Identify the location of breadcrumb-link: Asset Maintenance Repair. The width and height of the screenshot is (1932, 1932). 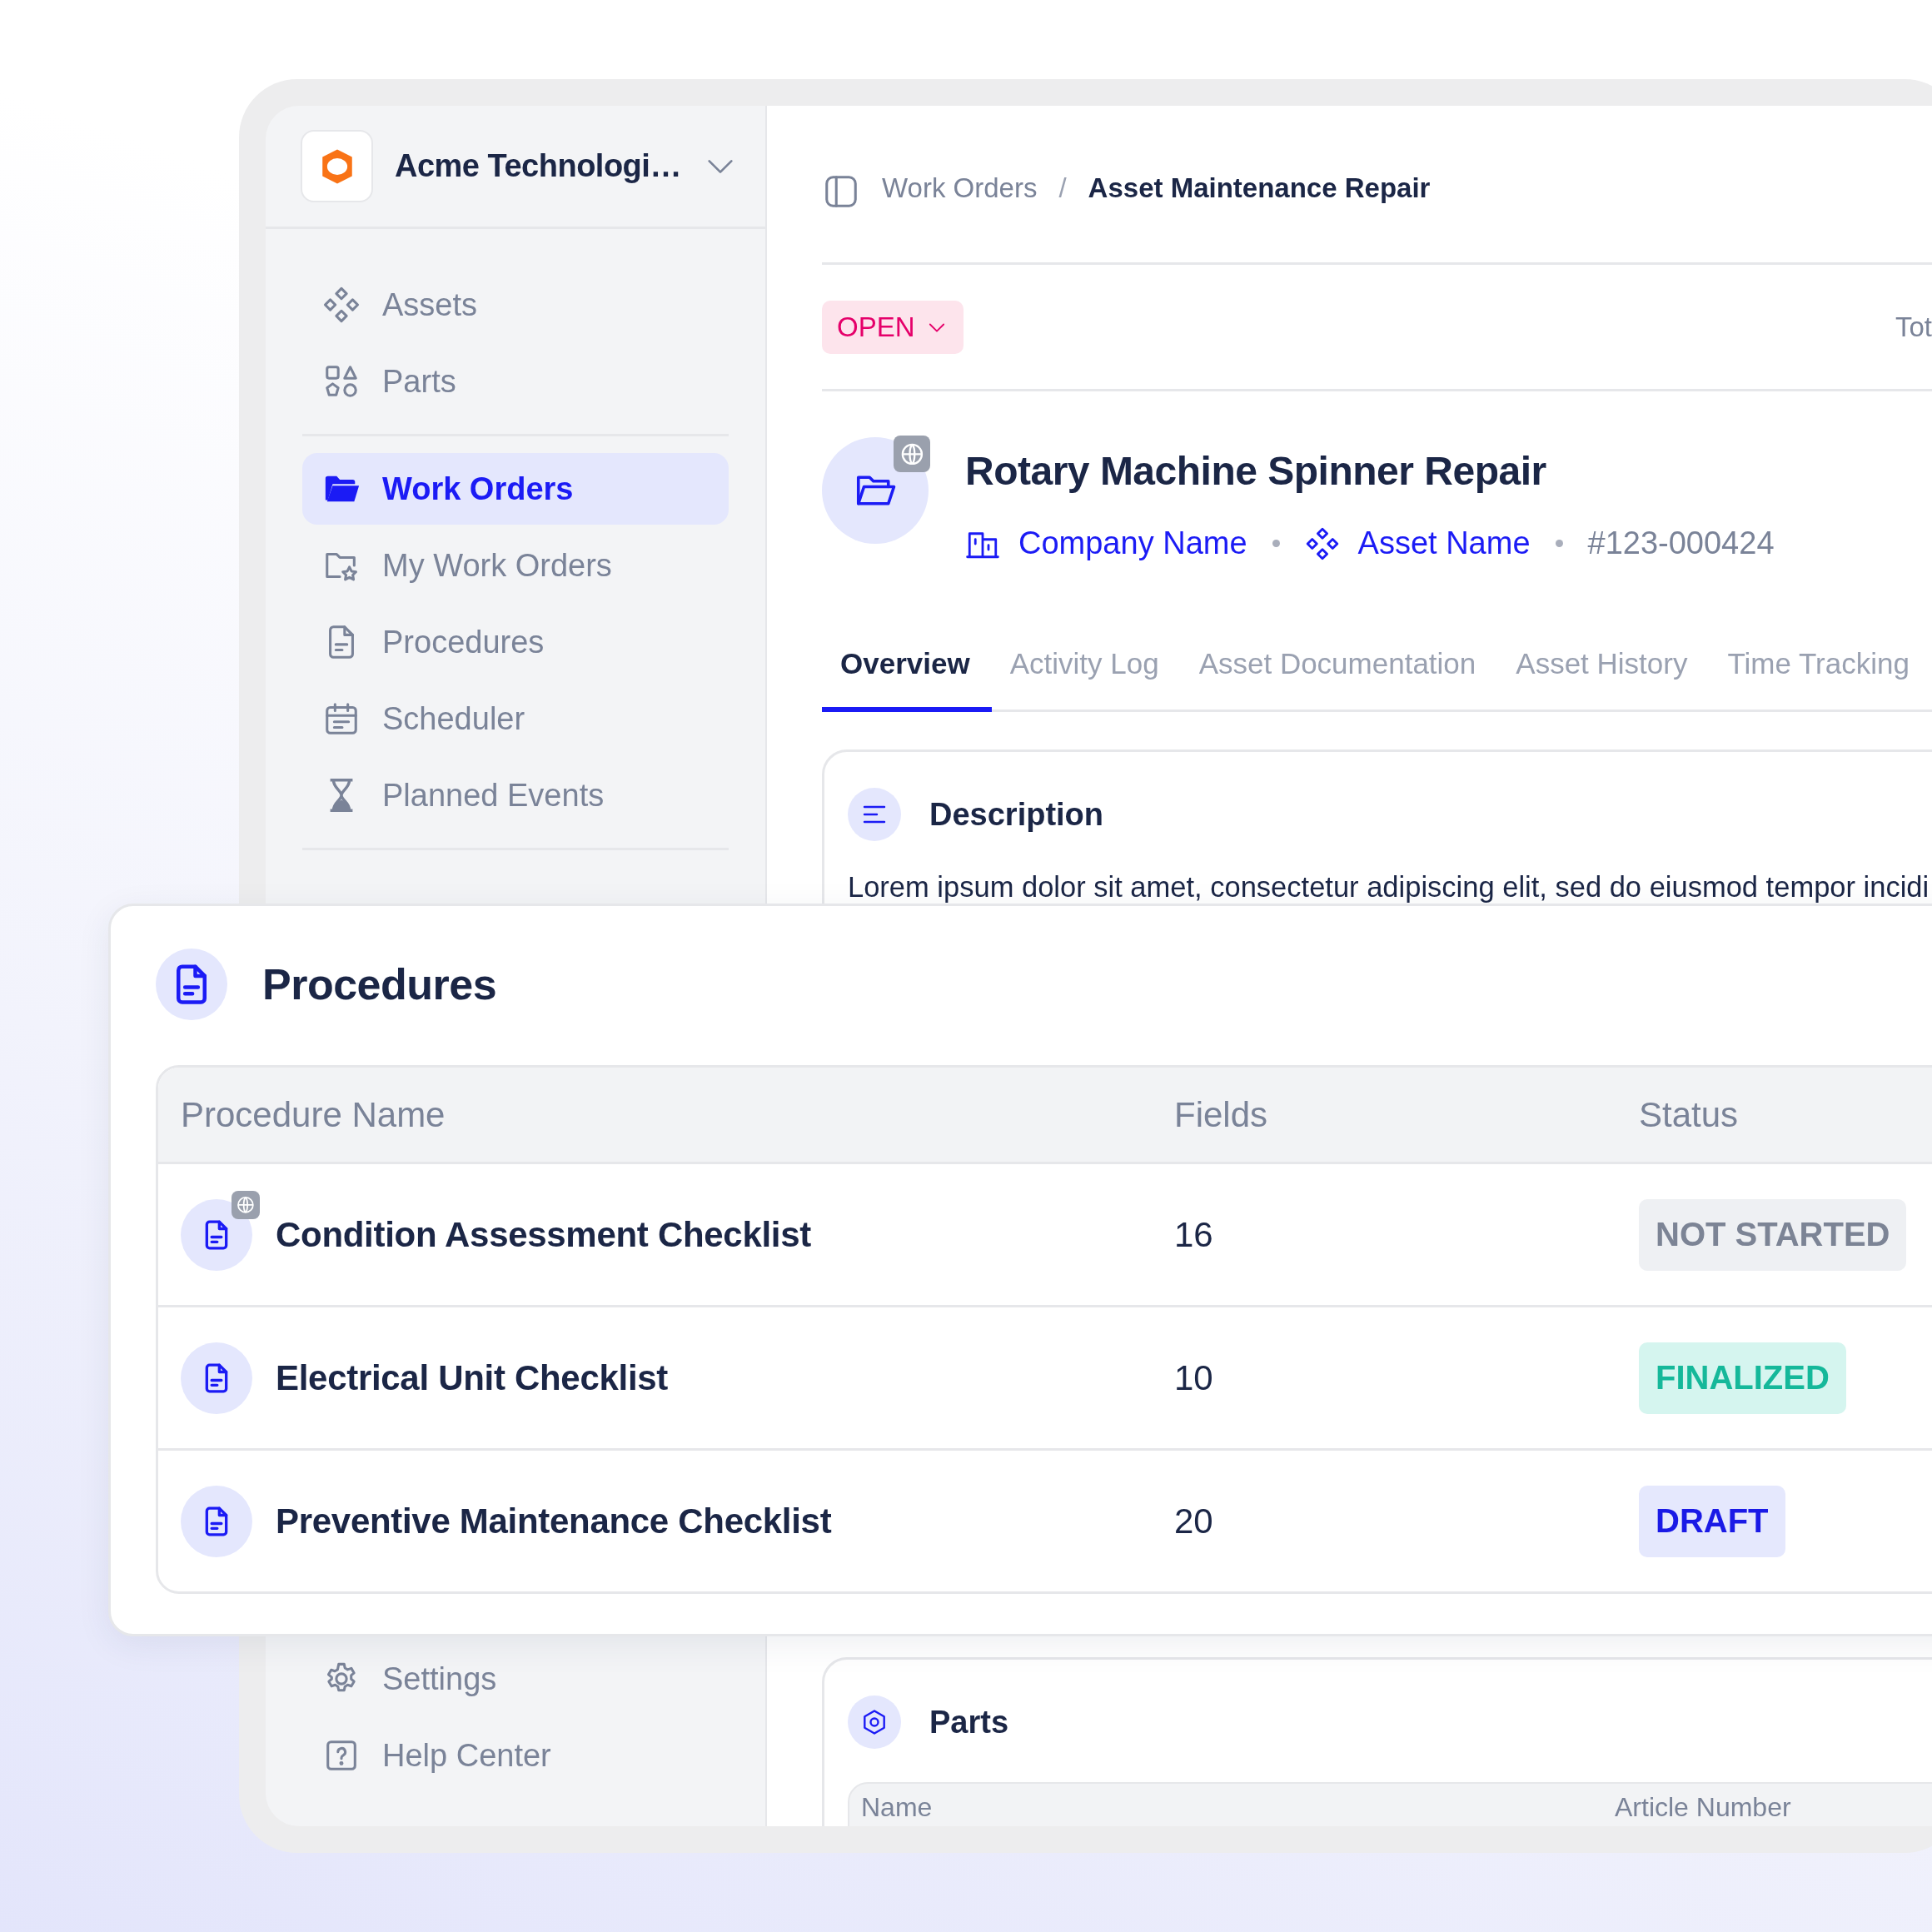
(1259, 188).